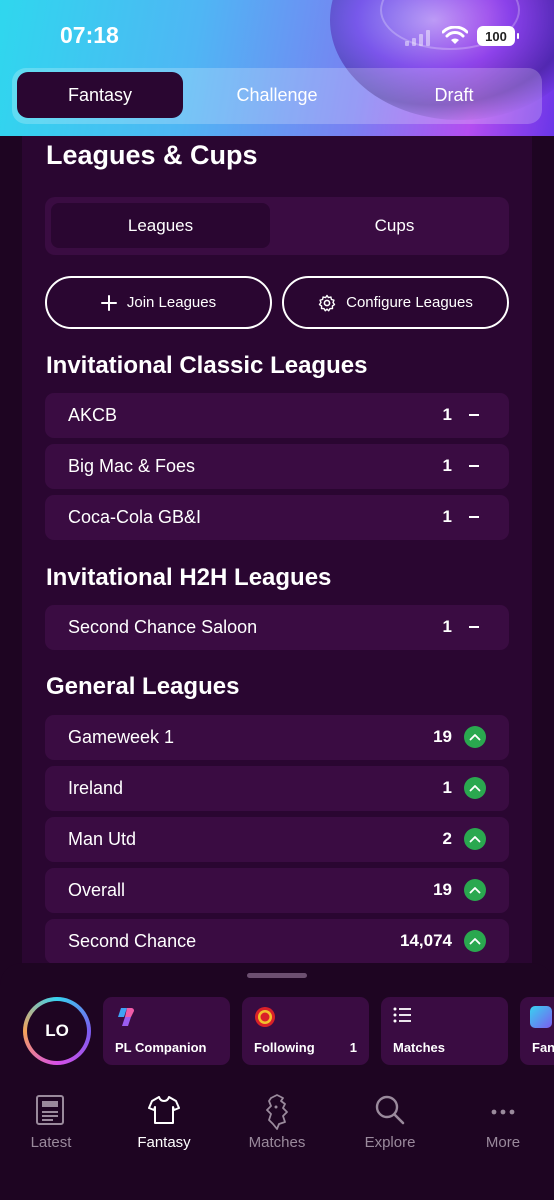 The width and height of the screenshot is (554, 1200). I want to click on wifi-icon, so click(455, 35).